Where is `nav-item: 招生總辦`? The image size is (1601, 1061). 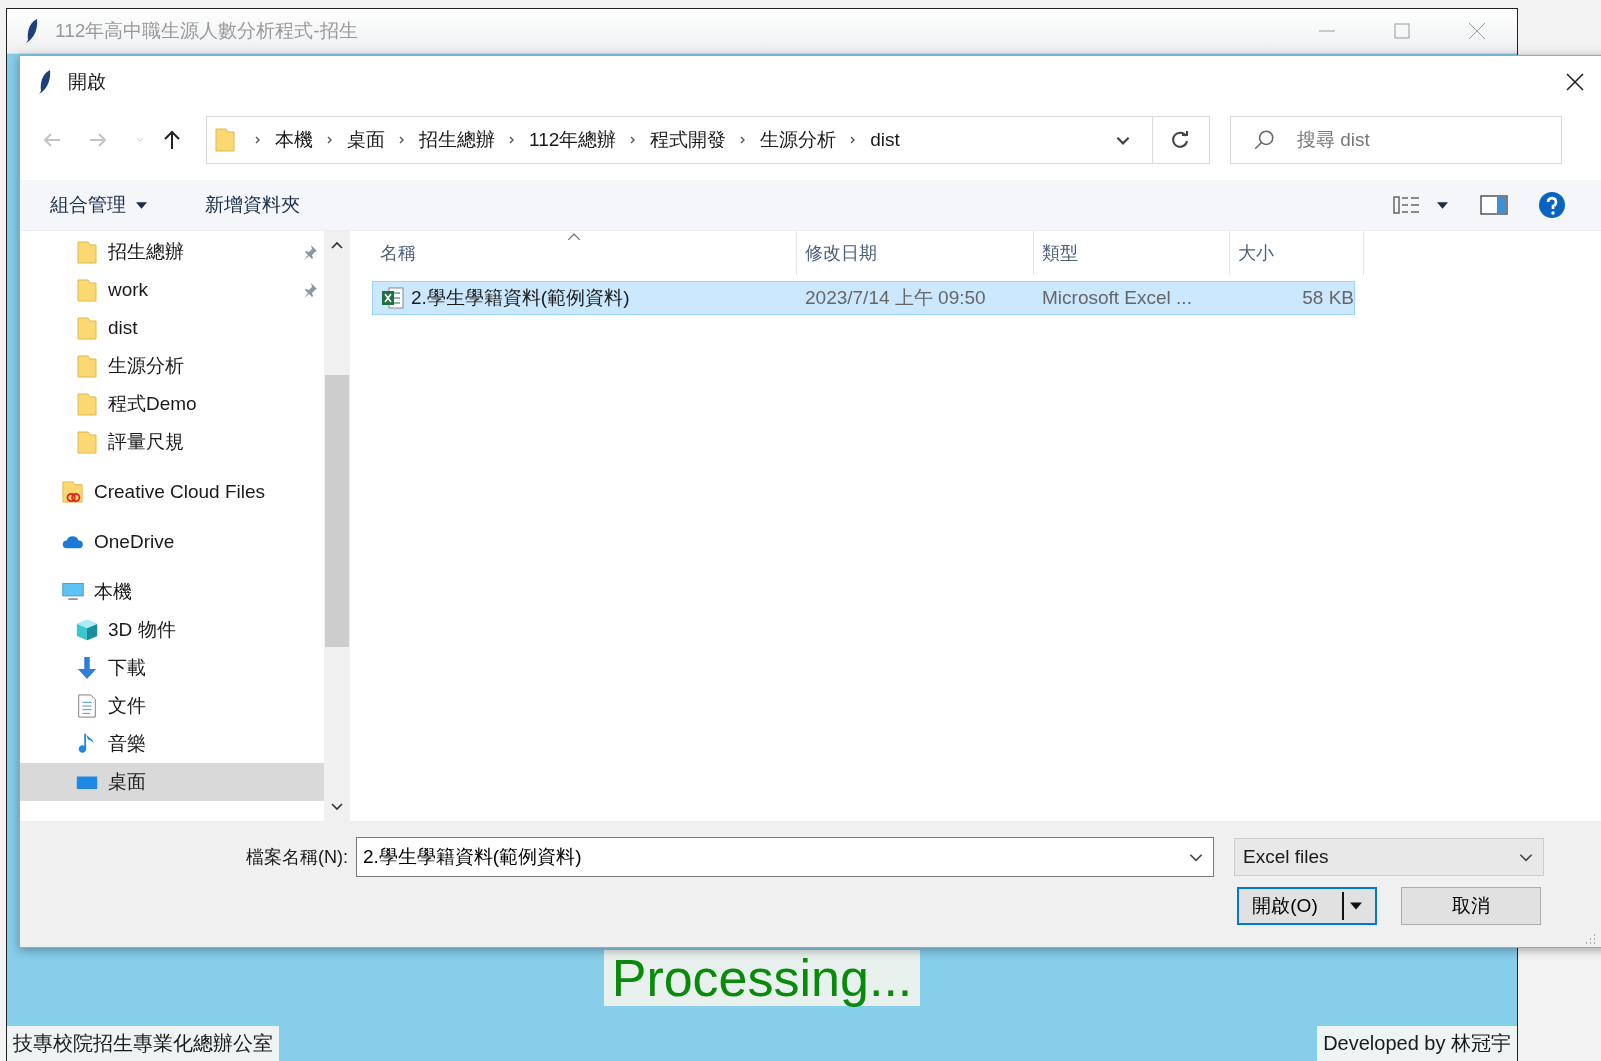
nav-item: 招生總辦 is located at coordinates (172, 252).